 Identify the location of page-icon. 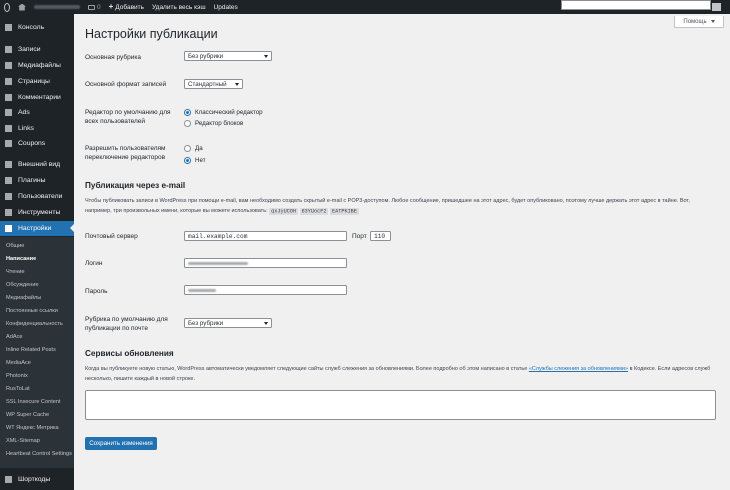
(8, 81).